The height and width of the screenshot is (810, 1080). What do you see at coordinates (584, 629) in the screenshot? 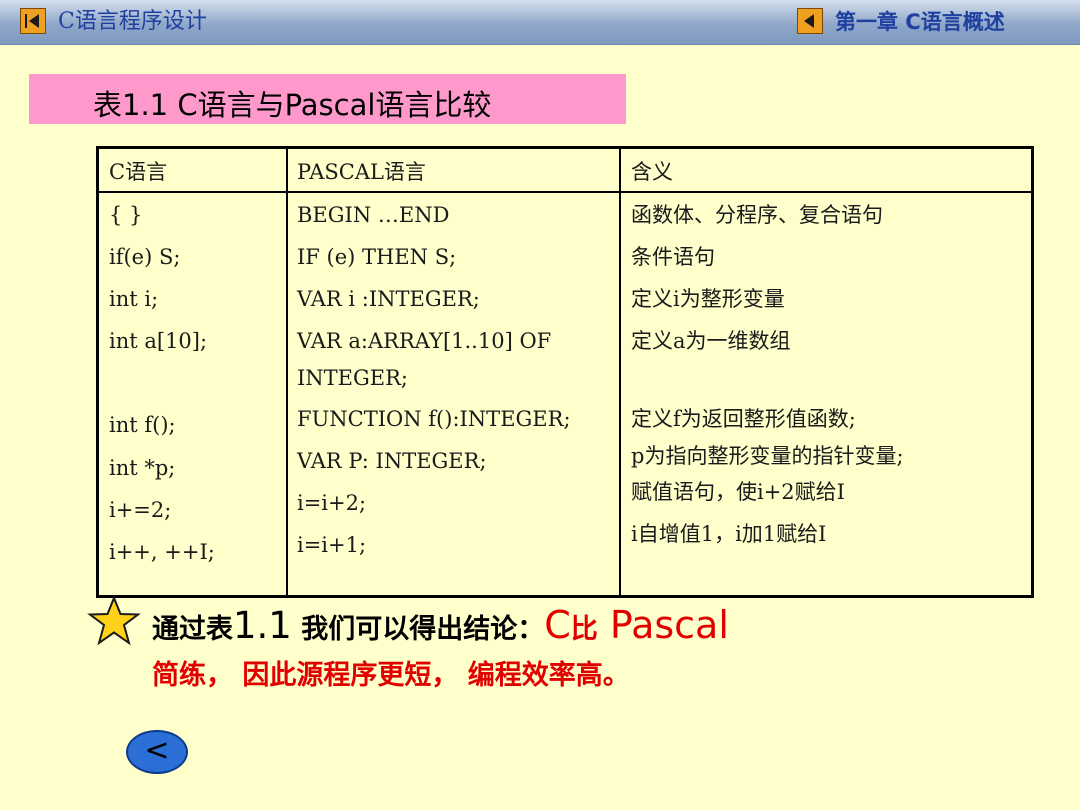
I see `conclusion-bi: 比` at bounding box center [584, 629].